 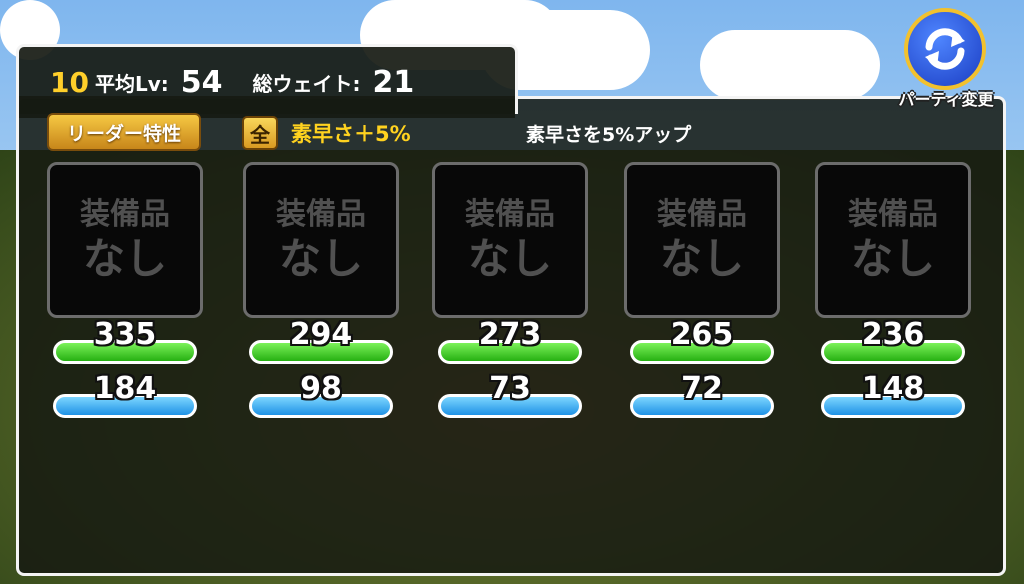 What do you see at coordinates (609, 135) in the screenshot?
I see `leader-trait-description: 素早さを5%アップ` at bounding box center [609, 135].